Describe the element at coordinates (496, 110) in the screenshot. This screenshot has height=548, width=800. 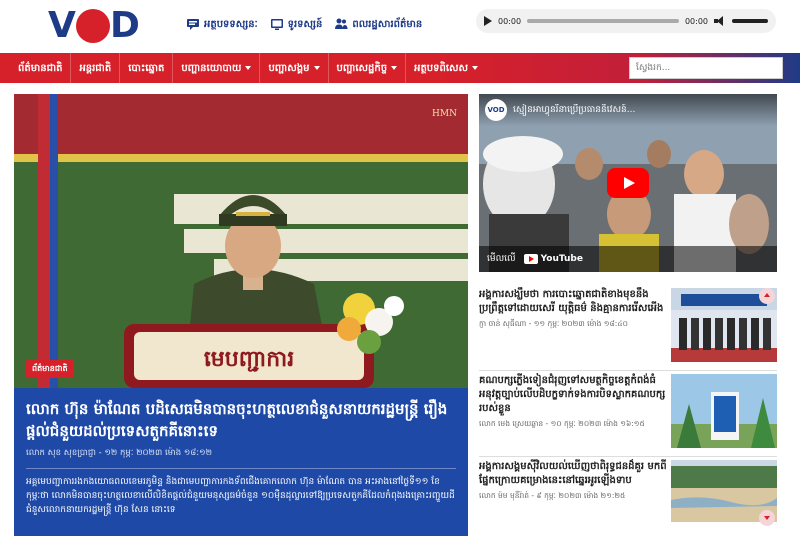
I see `channel-avatar: VOD` at that location.